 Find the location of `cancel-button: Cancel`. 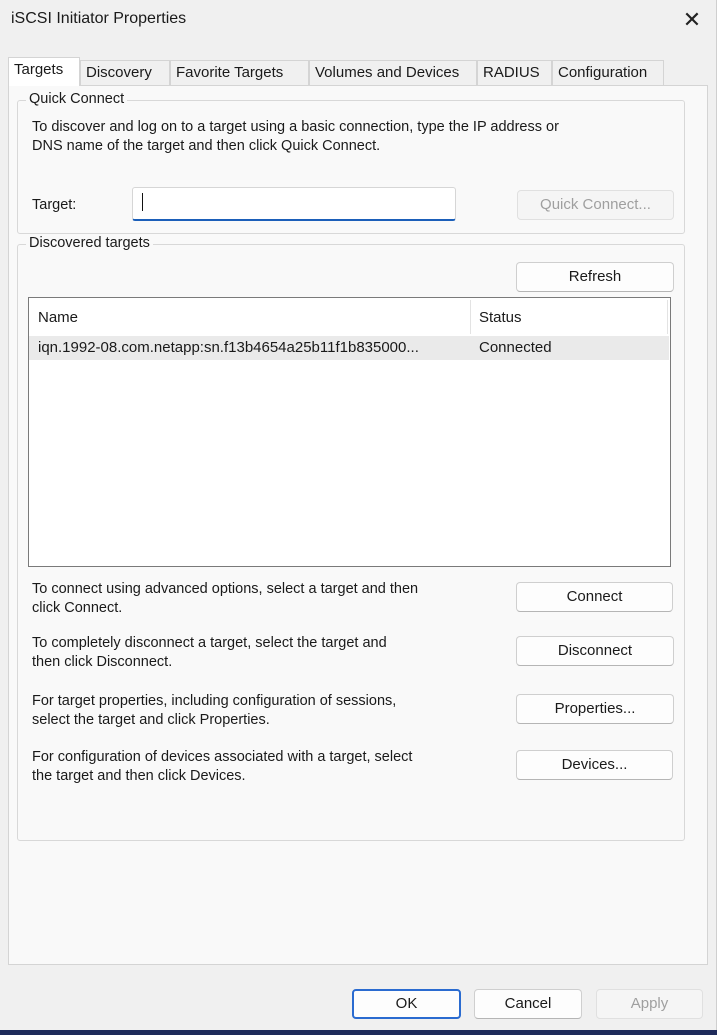

cancel-button: Cancel is located at coordinates (528, 1004).